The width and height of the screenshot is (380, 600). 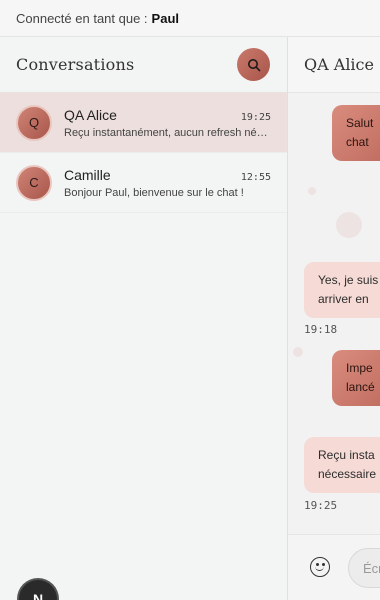 I want to click on chat-title: QA Alice, so click(x=339, y=64).